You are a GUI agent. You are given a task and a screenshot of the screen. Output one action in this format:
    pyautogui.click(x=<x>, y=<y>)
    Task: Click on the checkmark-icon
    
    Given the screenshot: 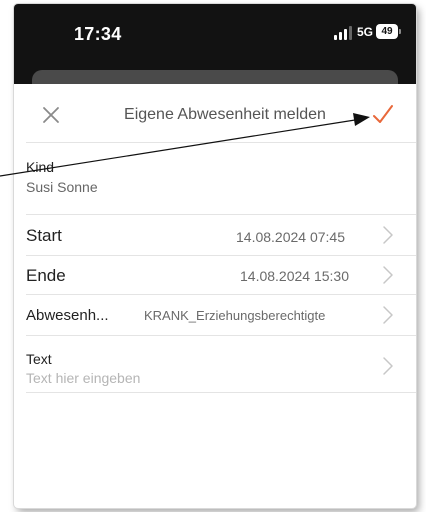 What is the action you would take?
    pyautogui.click(x=383, y=115)
    